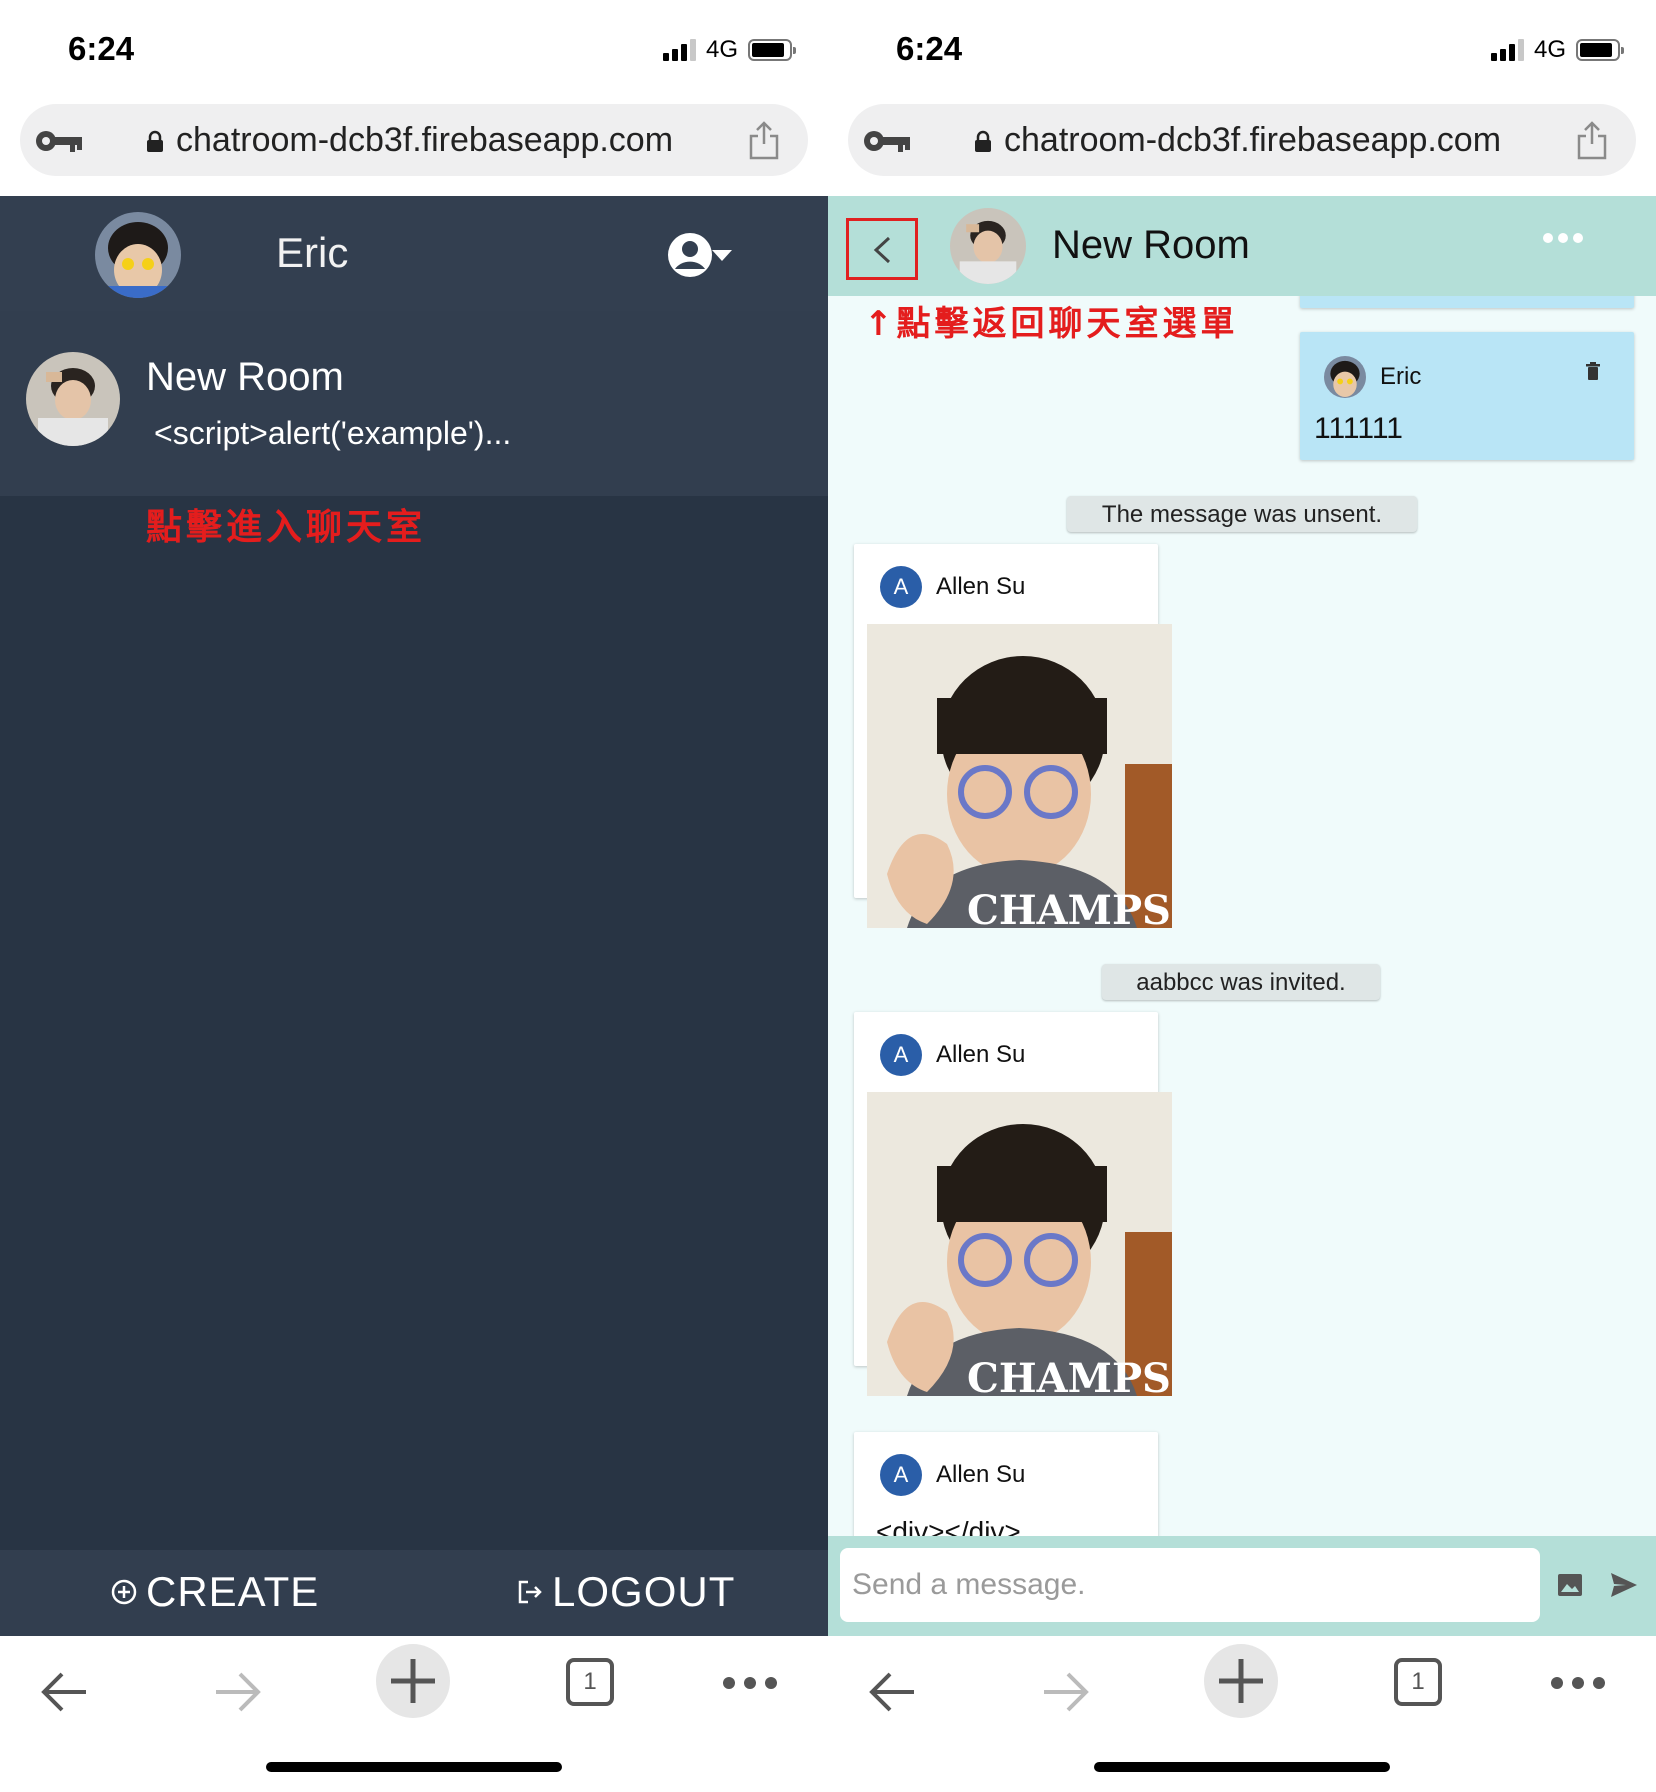 This screenshot has height=1792, width=1656. I want to click on message-input, so click(1190, 1585).